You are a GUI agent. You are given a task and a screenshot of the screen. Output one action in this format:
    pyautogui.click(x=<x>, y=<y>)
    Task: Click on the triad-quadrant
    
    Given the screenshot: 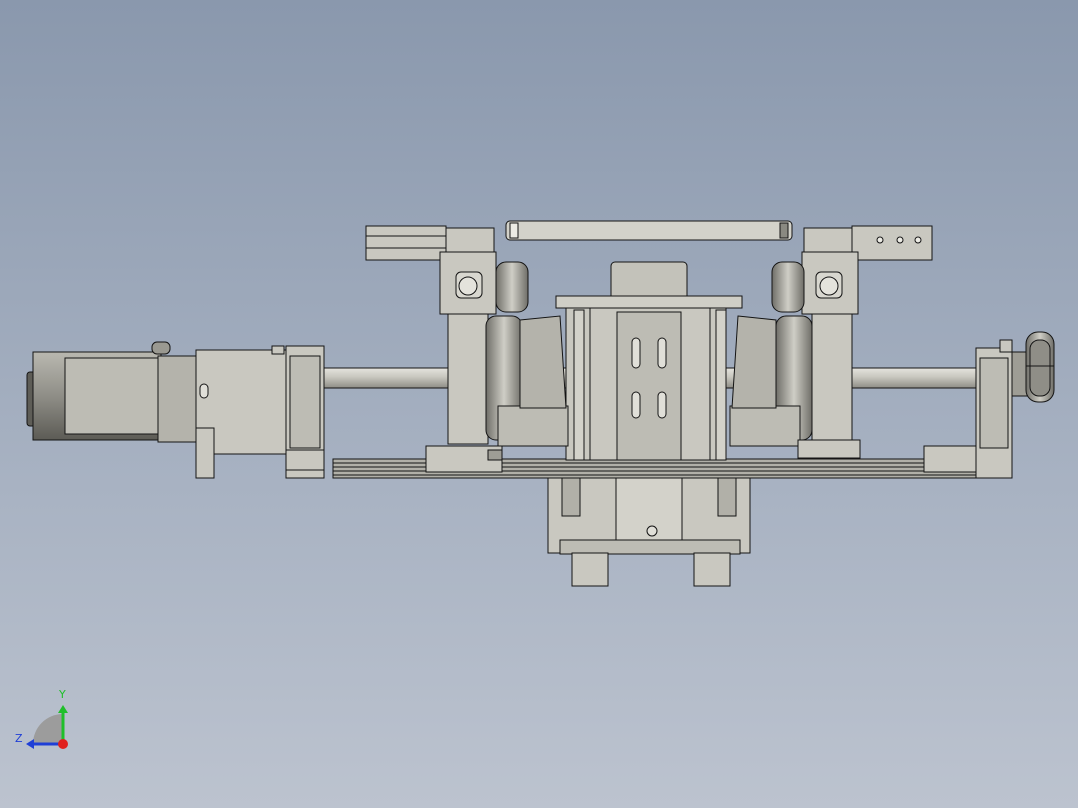 What is the action you would take?
    pyautogui.click(x=48, y=729)
    